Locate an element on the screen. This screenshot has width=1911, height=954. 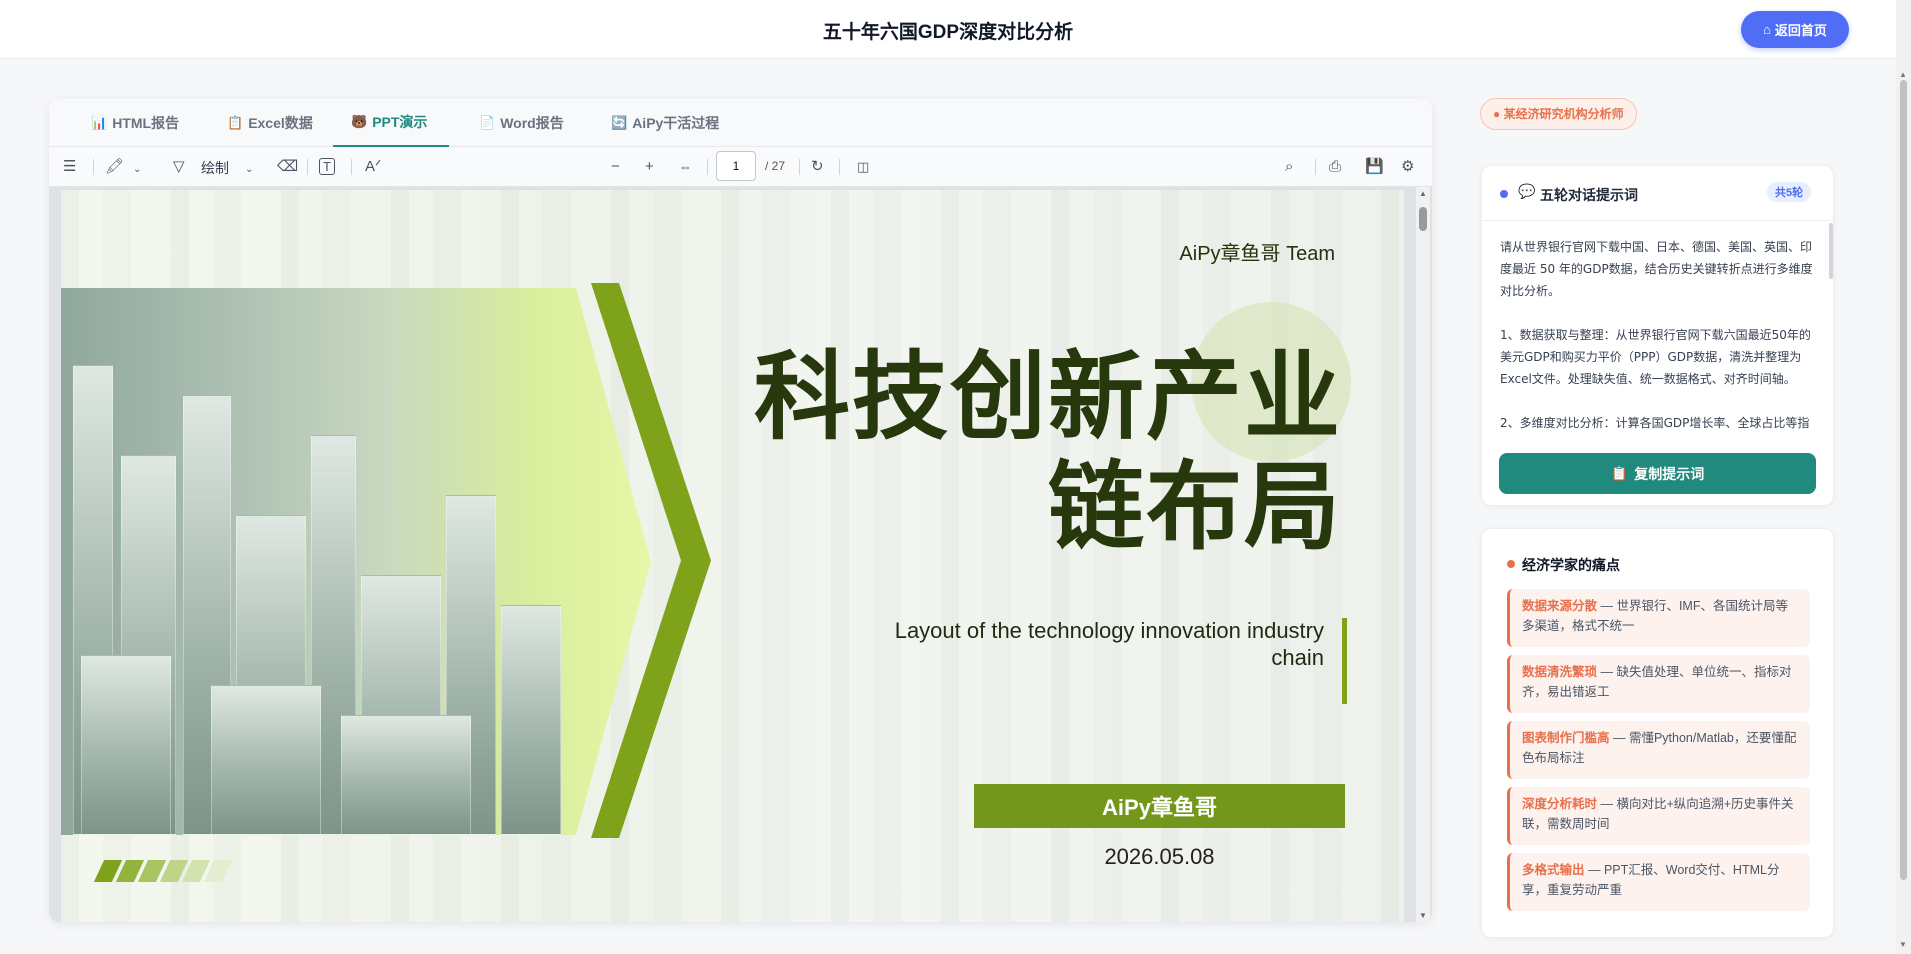
save-icon: 💾 is located at coordinates (1374, 167).